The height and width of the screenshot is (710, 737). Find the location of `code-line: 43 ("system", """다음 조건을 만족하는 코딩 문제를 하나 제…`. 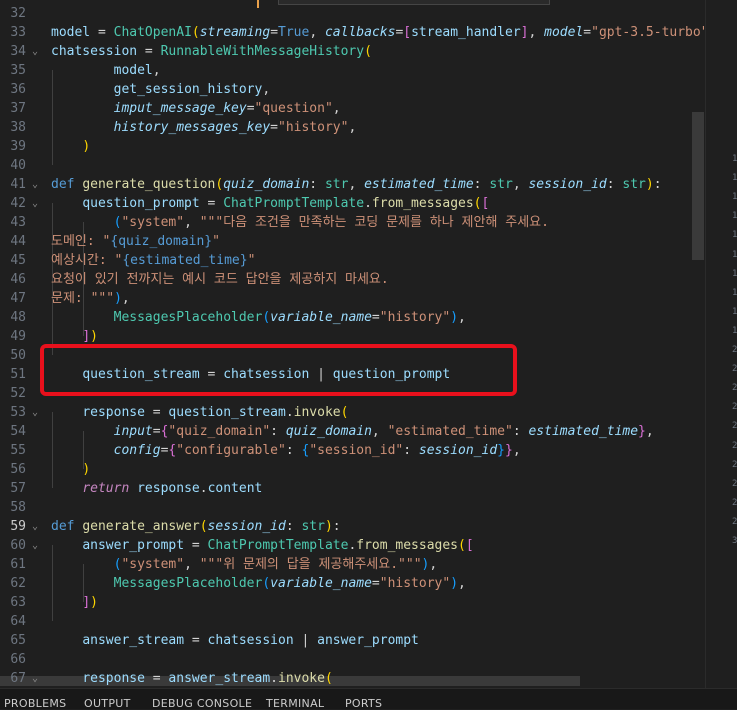

code-line: 43 ("system", """다음 조건을 만족하는 코딩 문제를 하나 제… is located at coordinates (352, 222).